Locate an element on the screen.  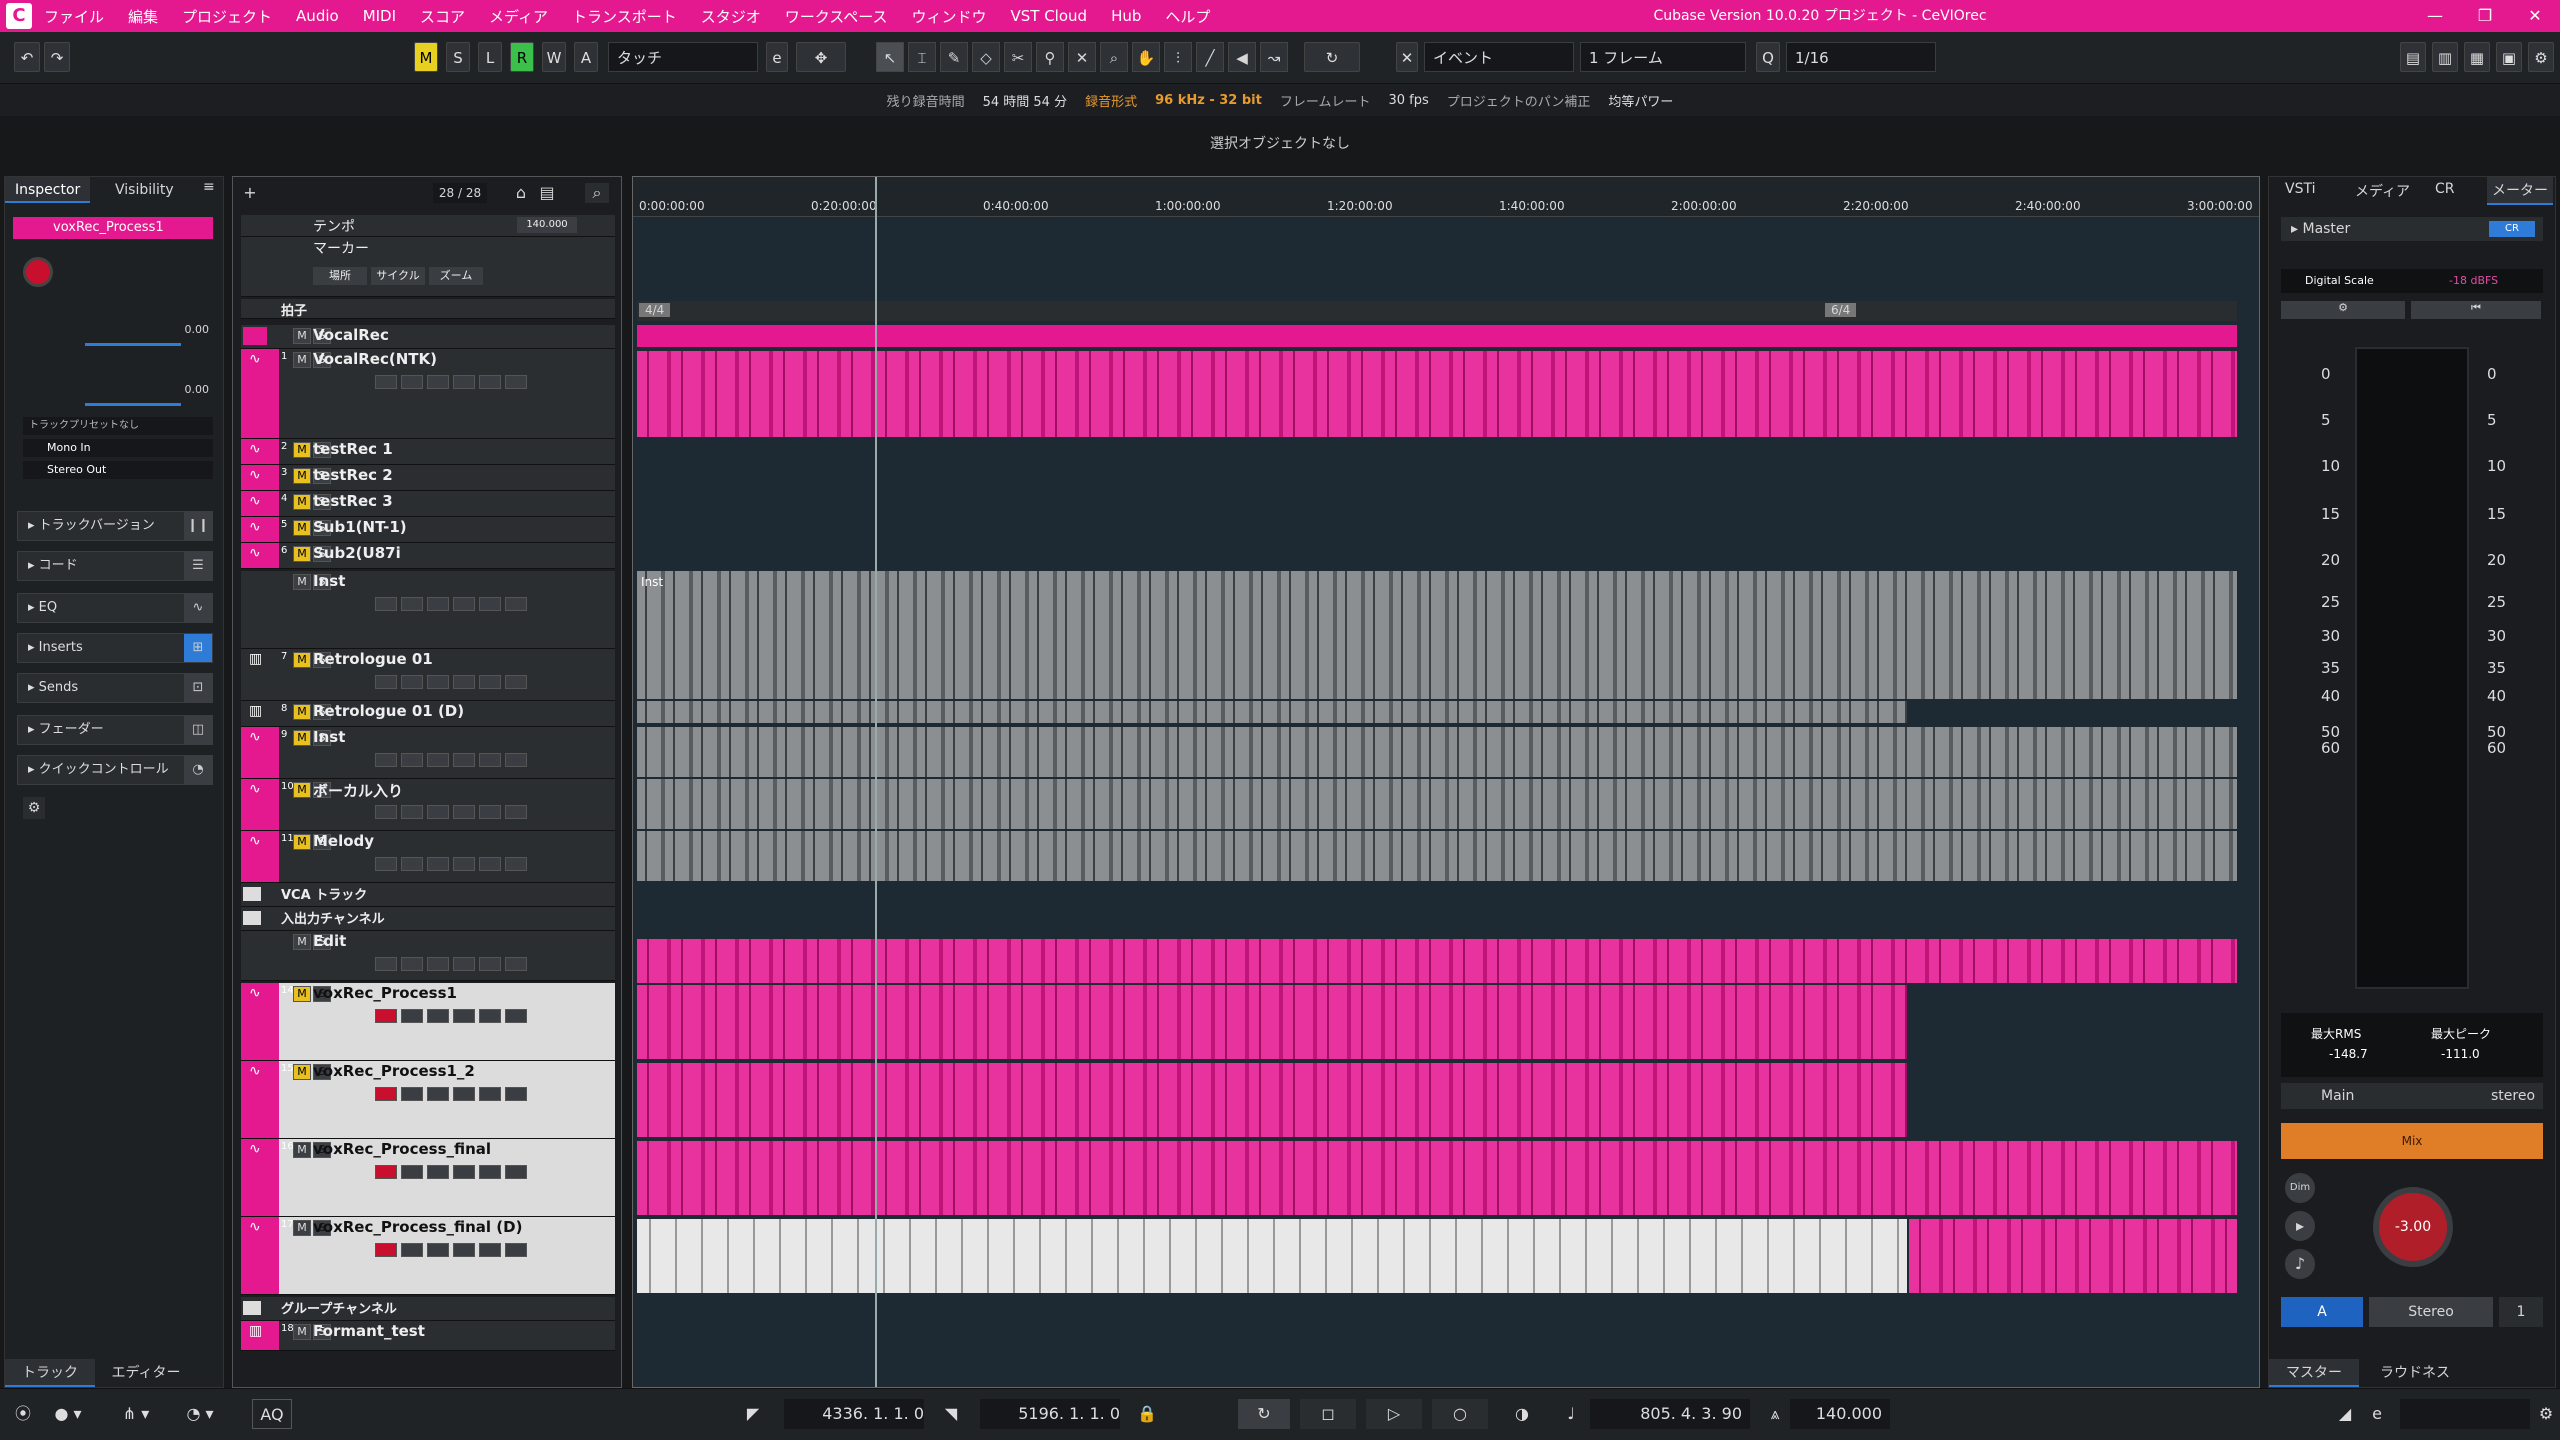
automation-mode-select: タッチ is located at coordinates (683, 57).